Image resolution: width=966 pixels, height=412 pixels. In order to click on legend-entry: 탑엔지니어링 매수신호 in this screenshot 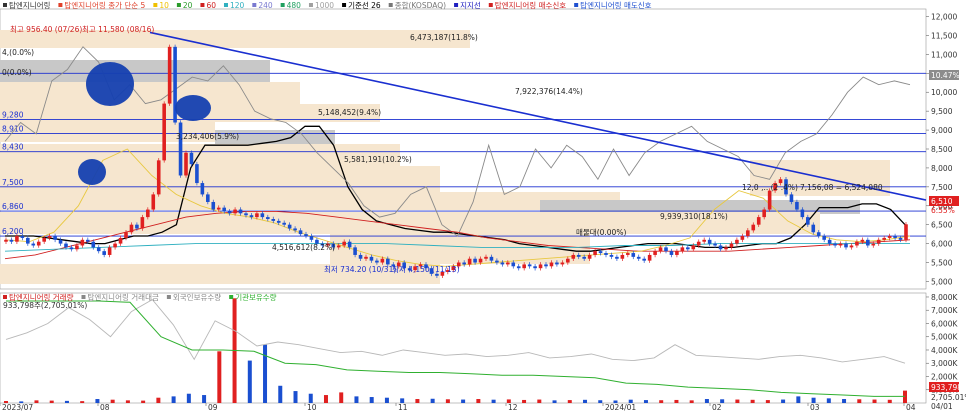, I will do `click(530, 5)`.